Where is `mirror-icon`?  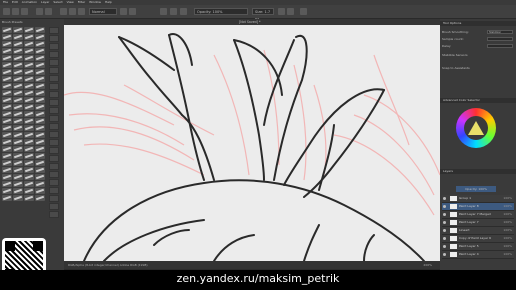 mirror-icon is located at coordinates (183, 11).